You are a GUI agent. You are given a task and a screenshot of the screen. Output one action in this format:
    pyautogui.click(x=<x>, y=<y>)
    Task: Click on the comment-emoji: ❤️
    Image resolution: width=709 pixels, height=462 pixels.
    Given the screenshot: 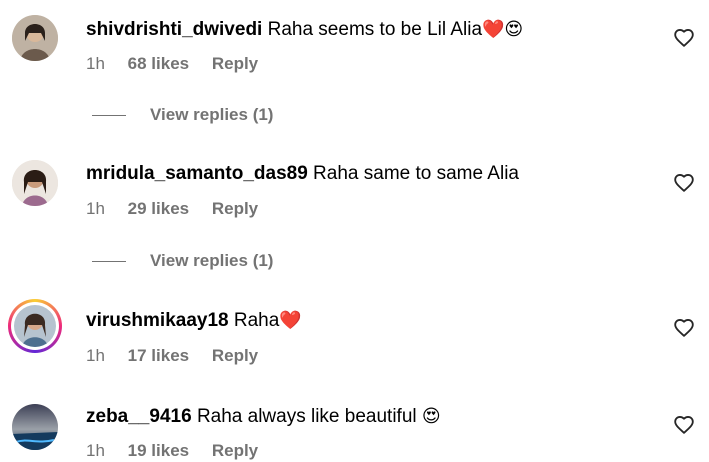 What is the action you would take?
    pyautogui.click(x=290, y=320)
    